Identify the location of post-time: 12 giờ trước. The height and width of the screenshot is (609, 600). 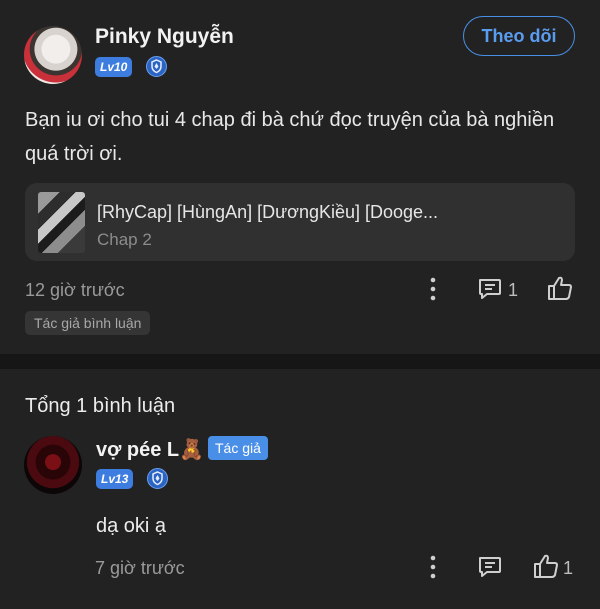
(75, 290).